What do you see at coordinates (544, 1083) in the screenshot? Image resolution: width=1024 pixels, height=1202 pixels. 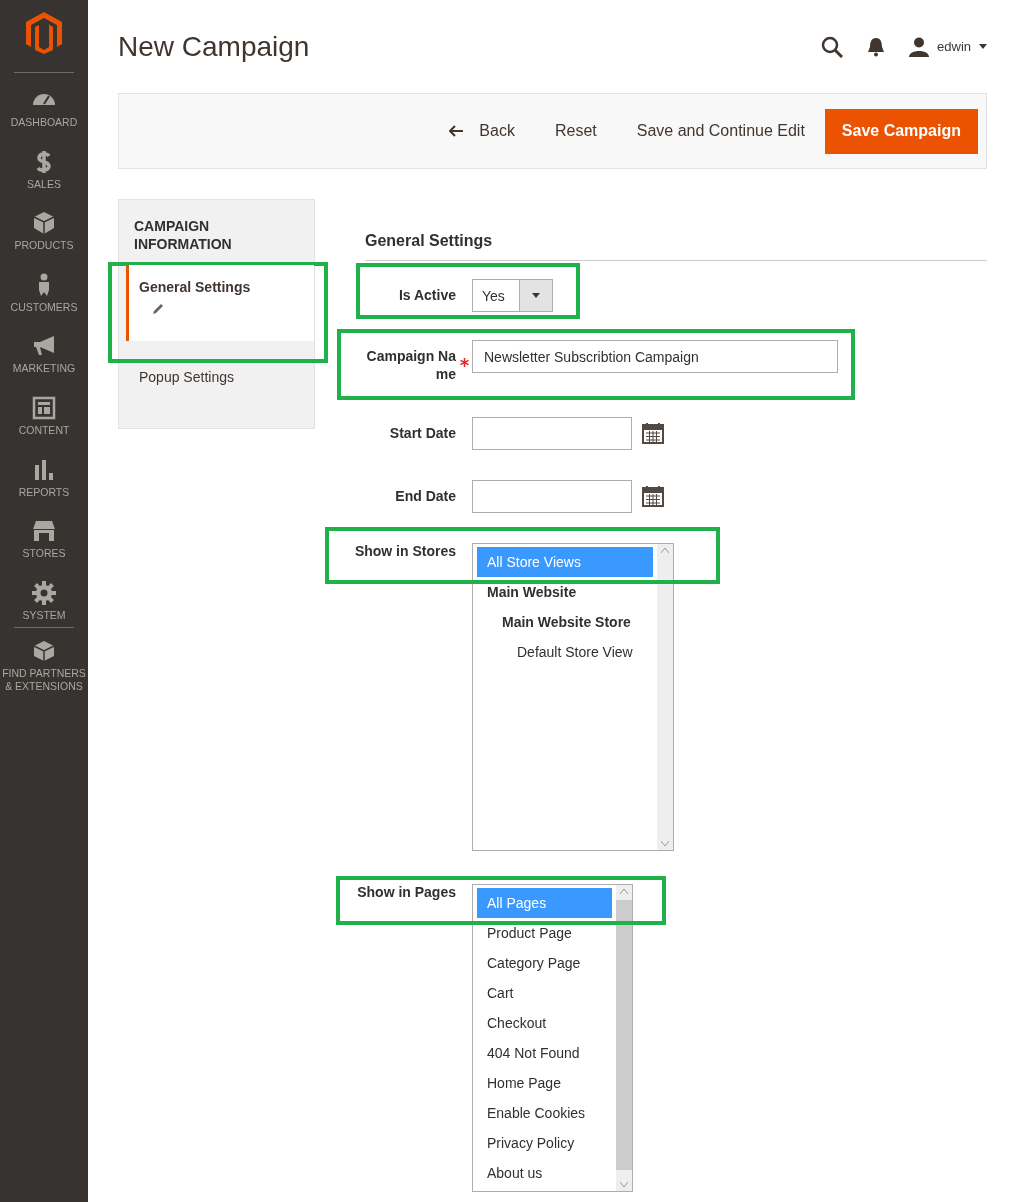 I see `list-option: Home Page` at bounding box center [544, 1083].